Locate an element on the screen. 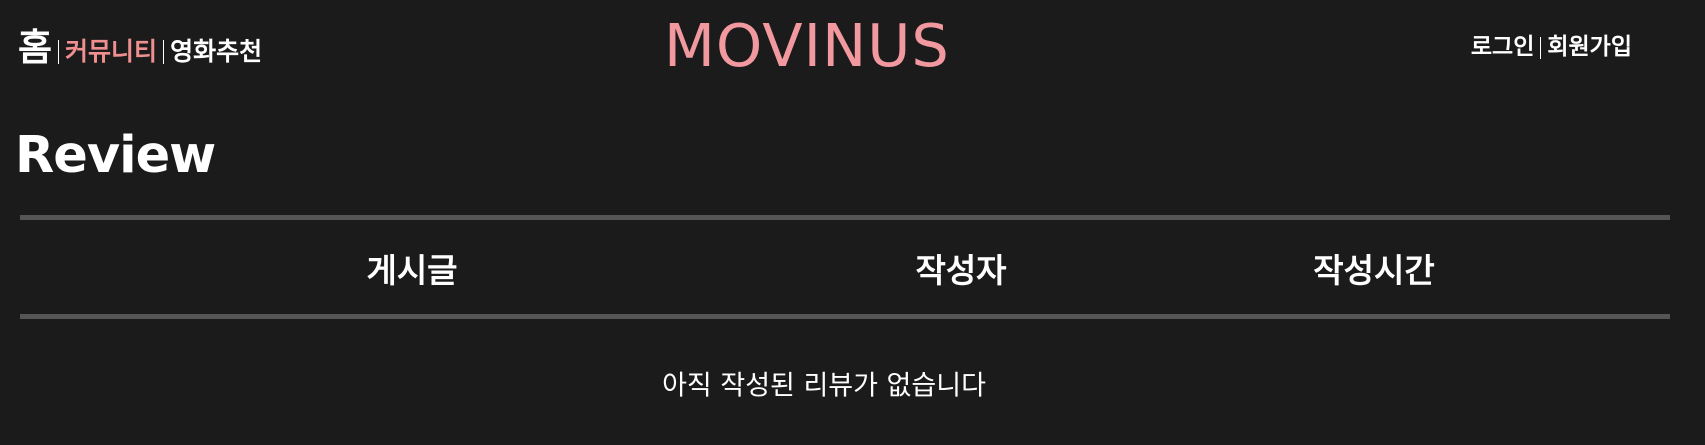  main-nav: 홈 커뮤니티 영화추천 is located at coordinates (140, 48).